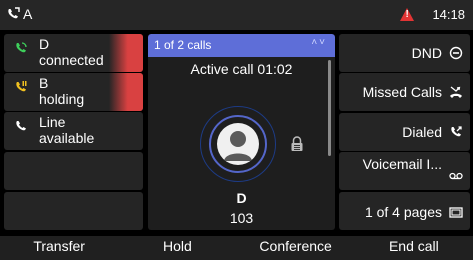  I want to click on dnd-button: DND, so click(404, 53).